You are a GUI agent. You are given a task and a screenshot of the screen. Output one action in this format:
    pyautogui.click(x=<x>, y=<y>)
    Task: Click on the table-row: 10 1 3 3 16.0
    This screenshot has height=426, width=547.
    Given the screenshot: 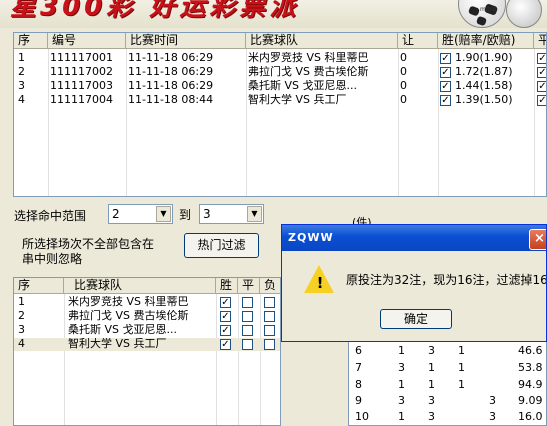 What is the action you would take?
    pyautogui.click(x=447, y=418)
    